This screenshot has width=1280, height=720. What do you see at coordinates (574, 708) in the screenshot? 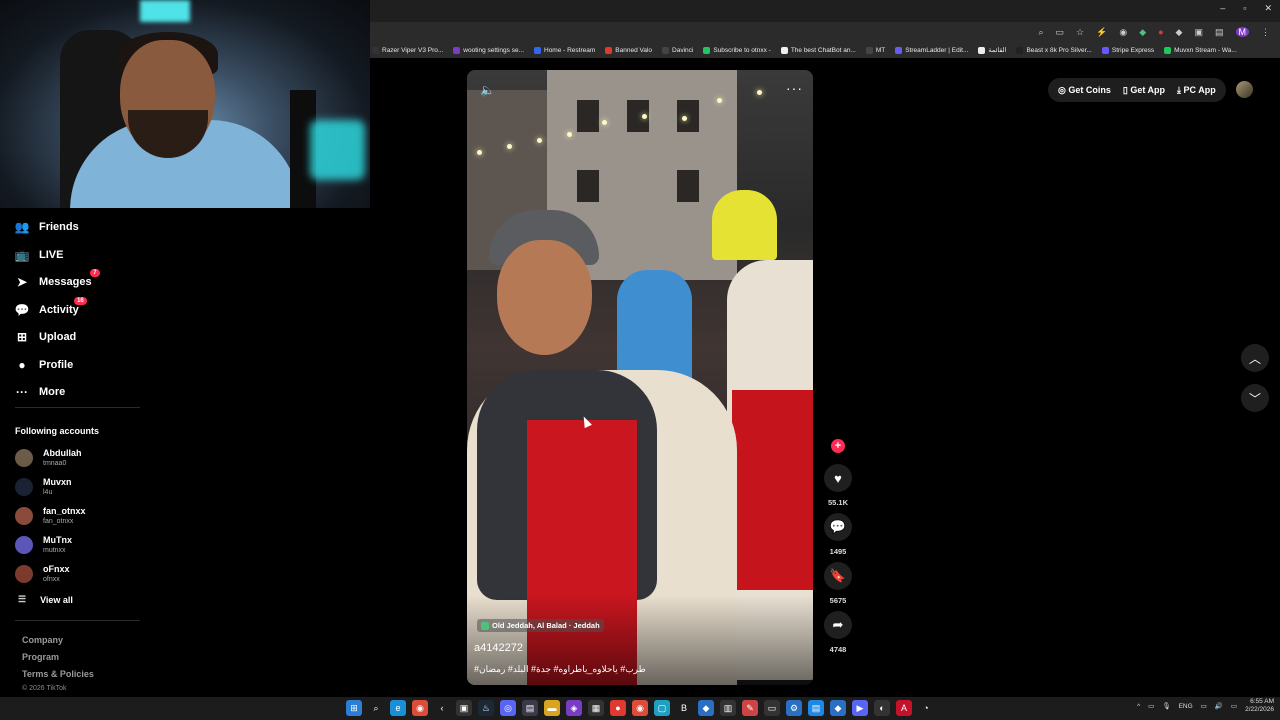
I see `app2-icon: ◈` at bounding box center [574, 708].